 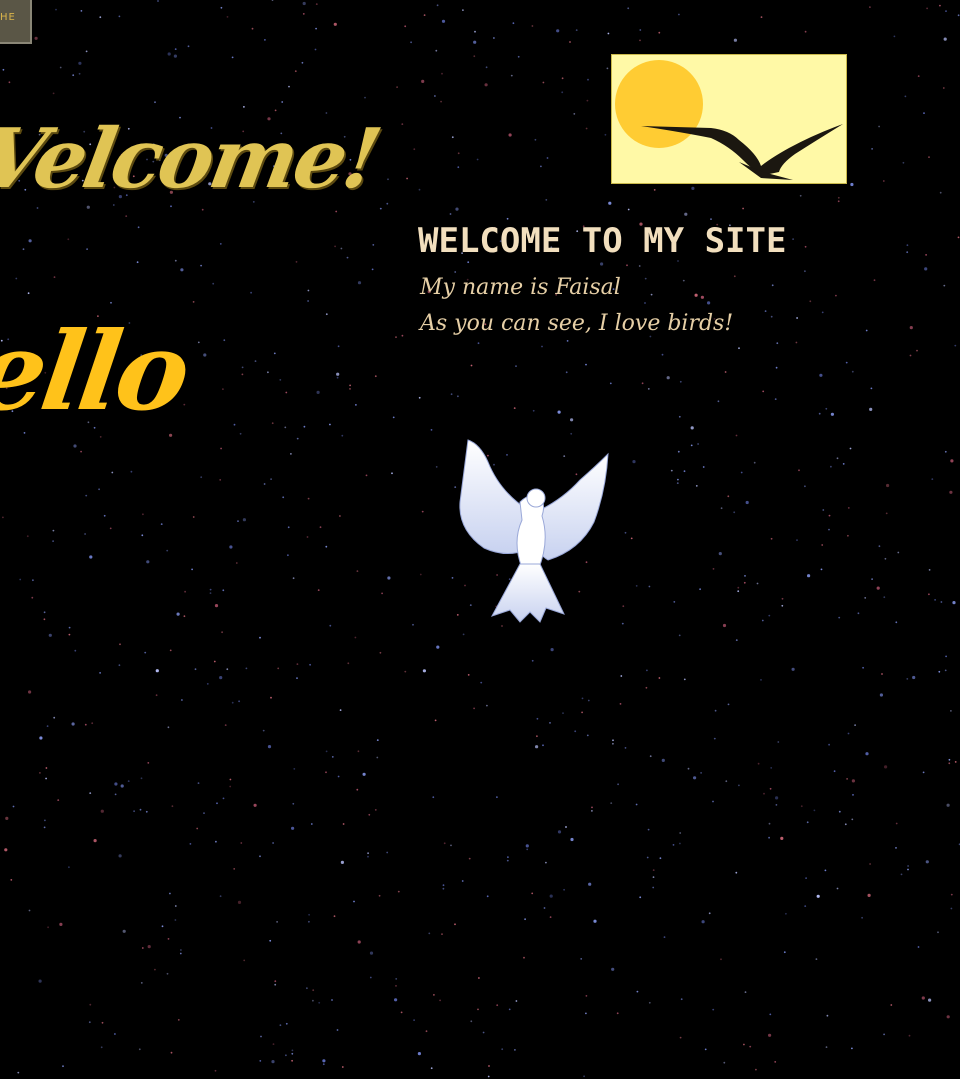 I want to click on site-title: WELCOME TO MY SITE, so click(x=602, y=241).